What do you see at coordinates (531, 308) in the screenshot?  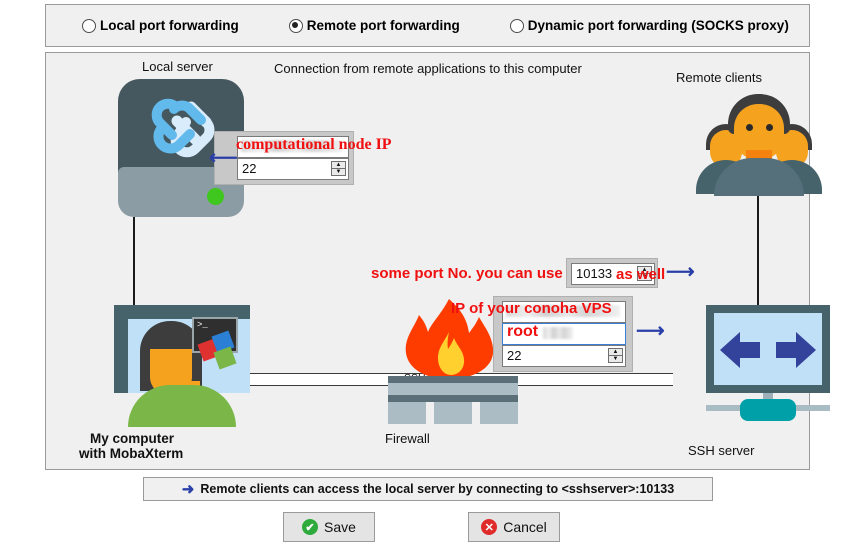 I see `ssh-server-host-annotation: IP of your conoha VPS` at bounding box center [531, 308].